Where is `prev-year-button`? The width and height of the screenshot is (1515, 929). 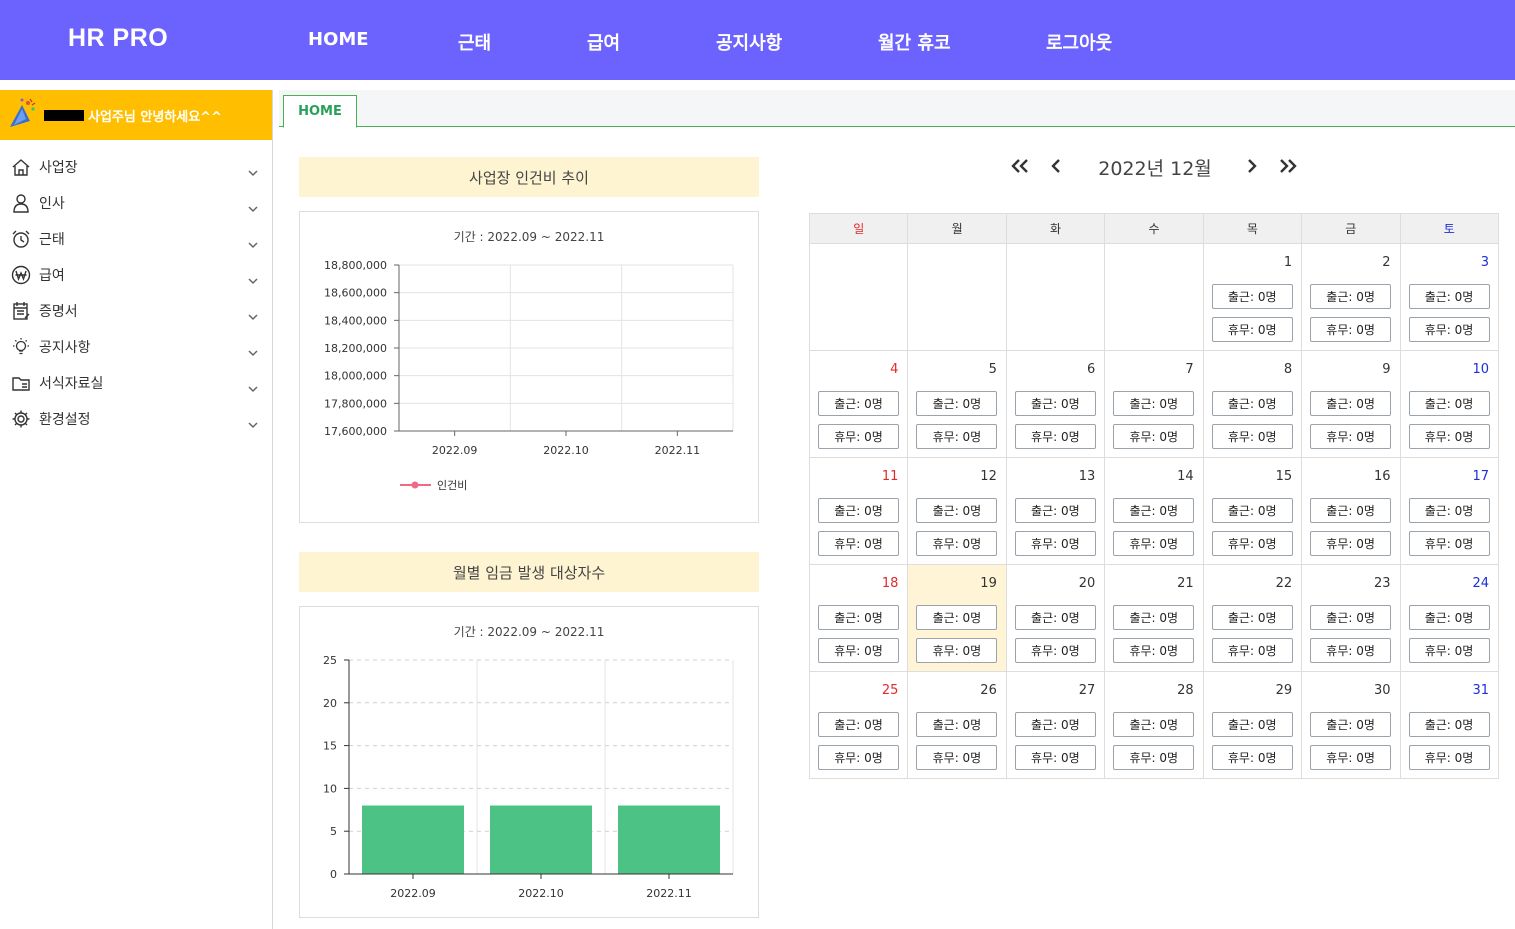 prev-year-button is located at coordinates (1020, 167).